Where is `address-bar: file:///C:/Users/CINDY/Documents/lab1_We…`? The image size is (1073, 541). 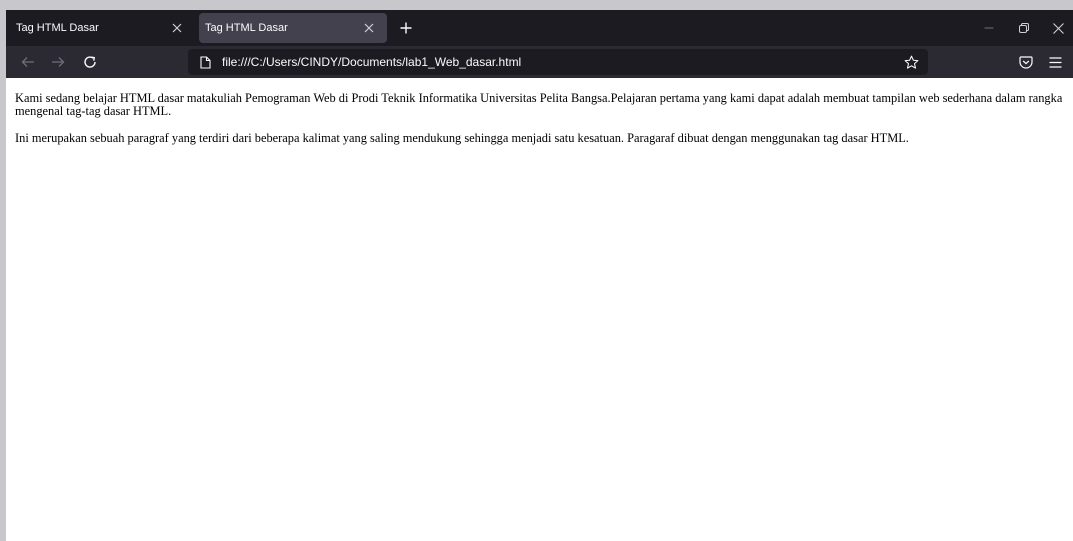 address-bar: file:///C:/Users/CINDY/Documents/lab1_We… is located at coordinates (558, 62).